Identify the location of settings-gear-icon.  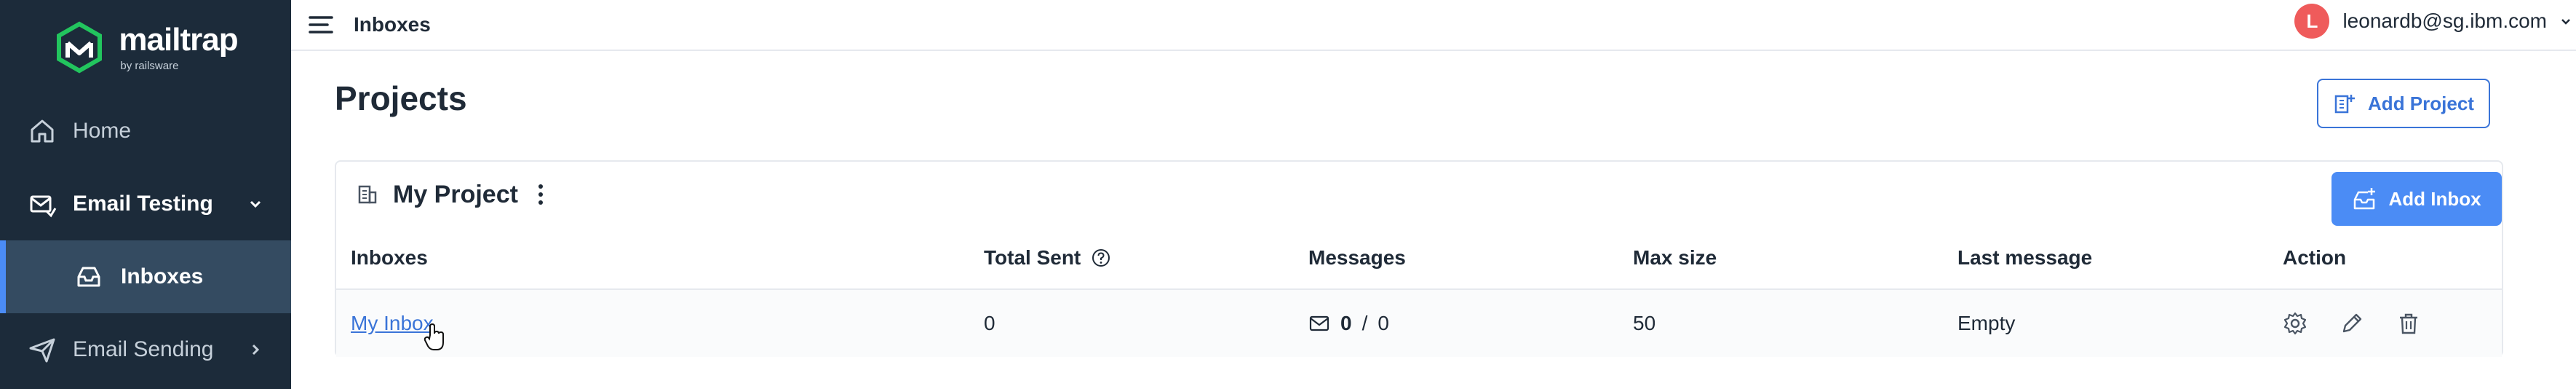
(2295, 323).